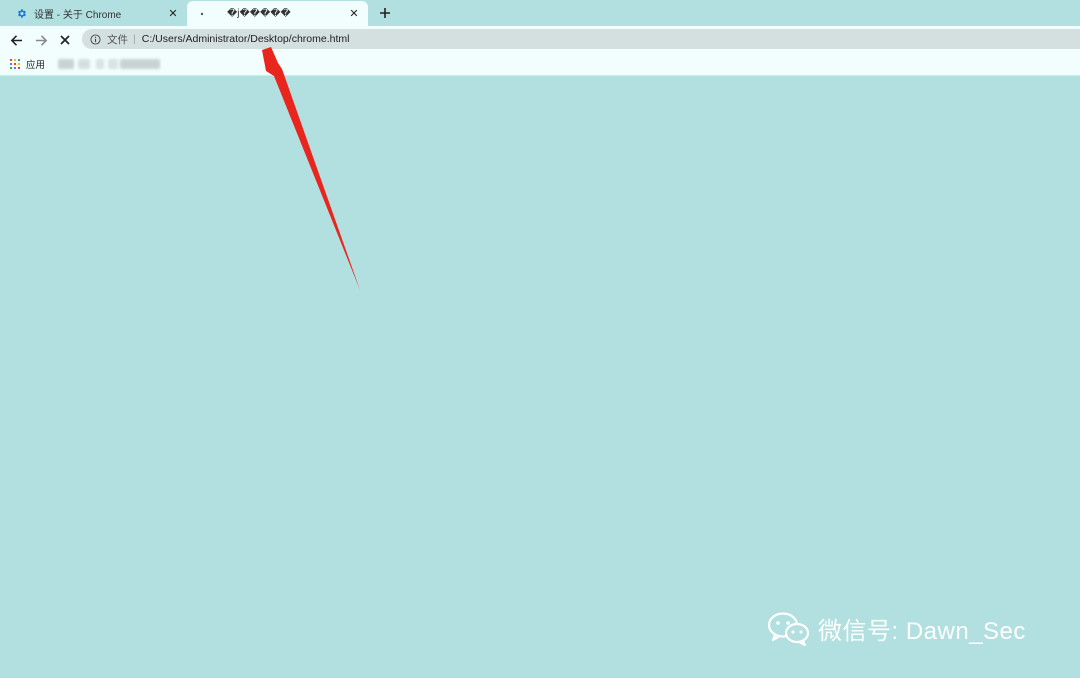 The image size is (1080, 678). I want to click on tab-title: �j�����, so click(259, 13).